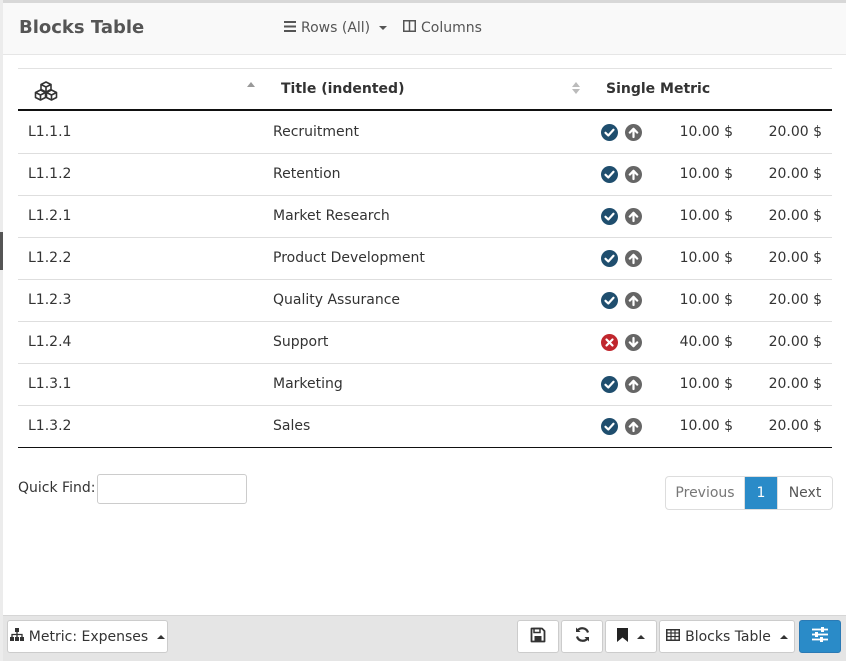  I want to click on table-row: L1.2.2 Product Development 10.00 $ 20.00 $, so click(425, 259).